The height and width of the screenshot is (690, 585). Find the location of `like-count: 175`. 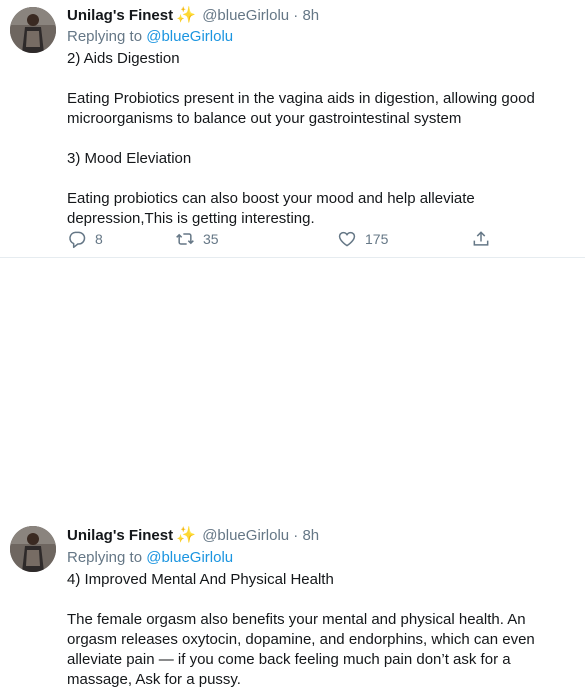

like-count: 175 is located at coordinates (377, 239).